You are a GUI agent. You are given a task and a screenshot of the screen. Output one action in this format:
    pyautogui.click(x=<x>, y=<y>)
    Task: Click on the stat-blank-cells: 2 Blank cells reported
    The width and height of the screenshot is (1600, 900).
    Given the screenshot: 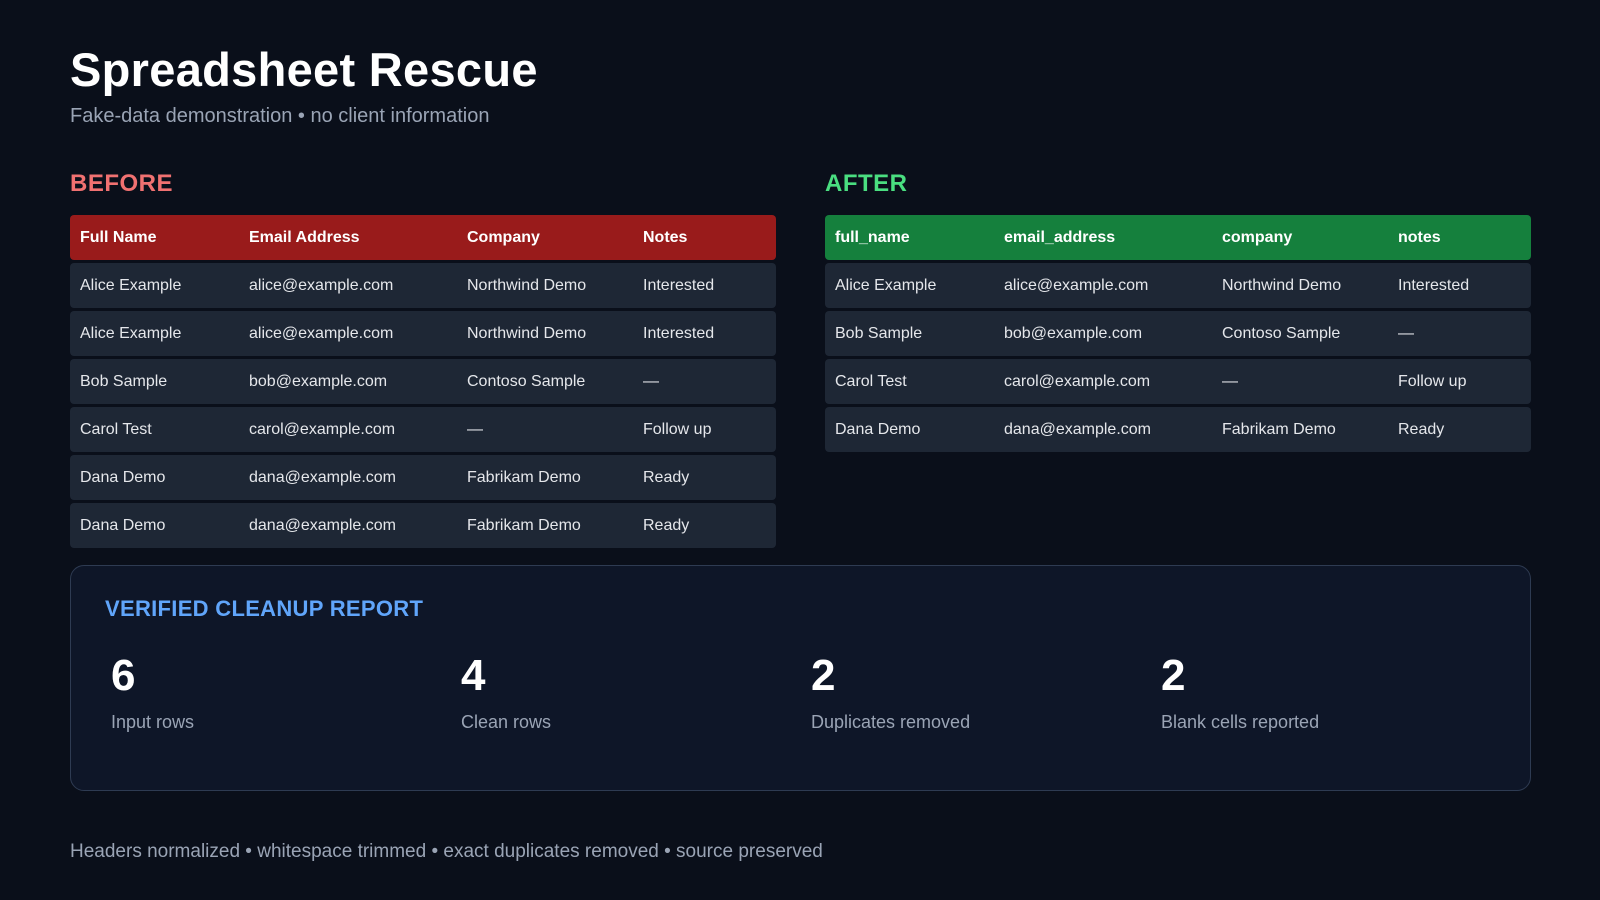 What is the action you would take?
    pyautogui.click(x=1240, y=693)
    